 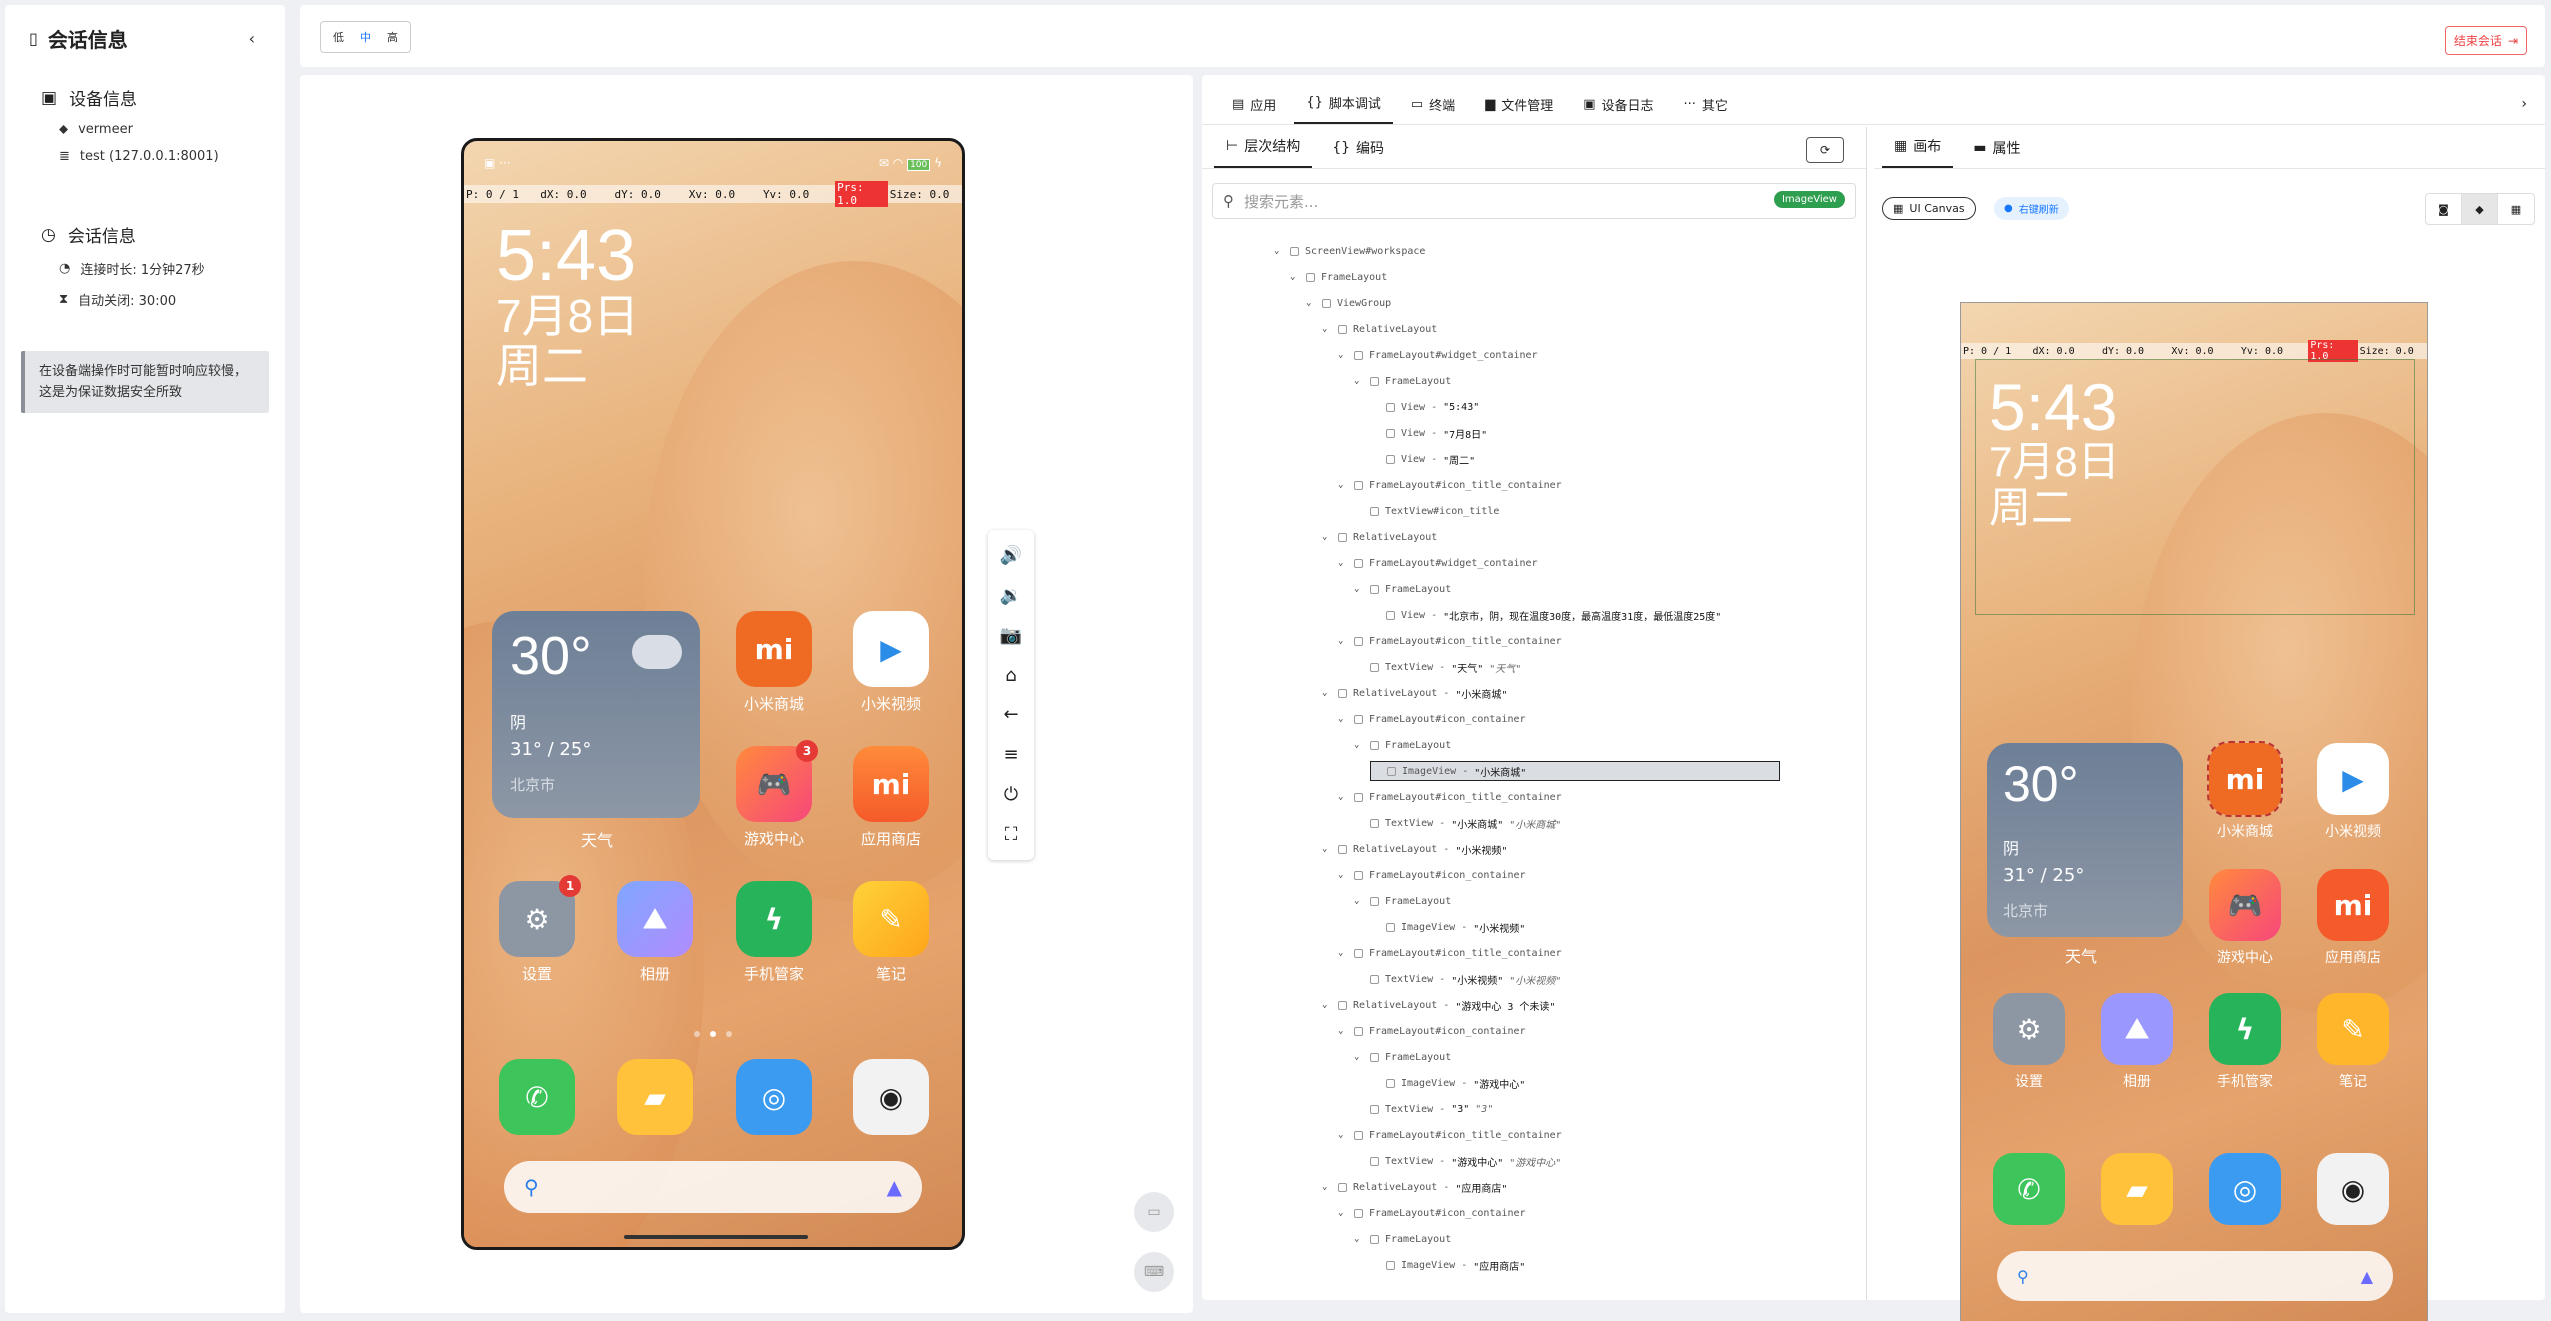 What do you see at coordinates (713, 1187) in the screenshot?
I see `home-search-bar: ⚲ ▲` at bounding box center [713, 1187].